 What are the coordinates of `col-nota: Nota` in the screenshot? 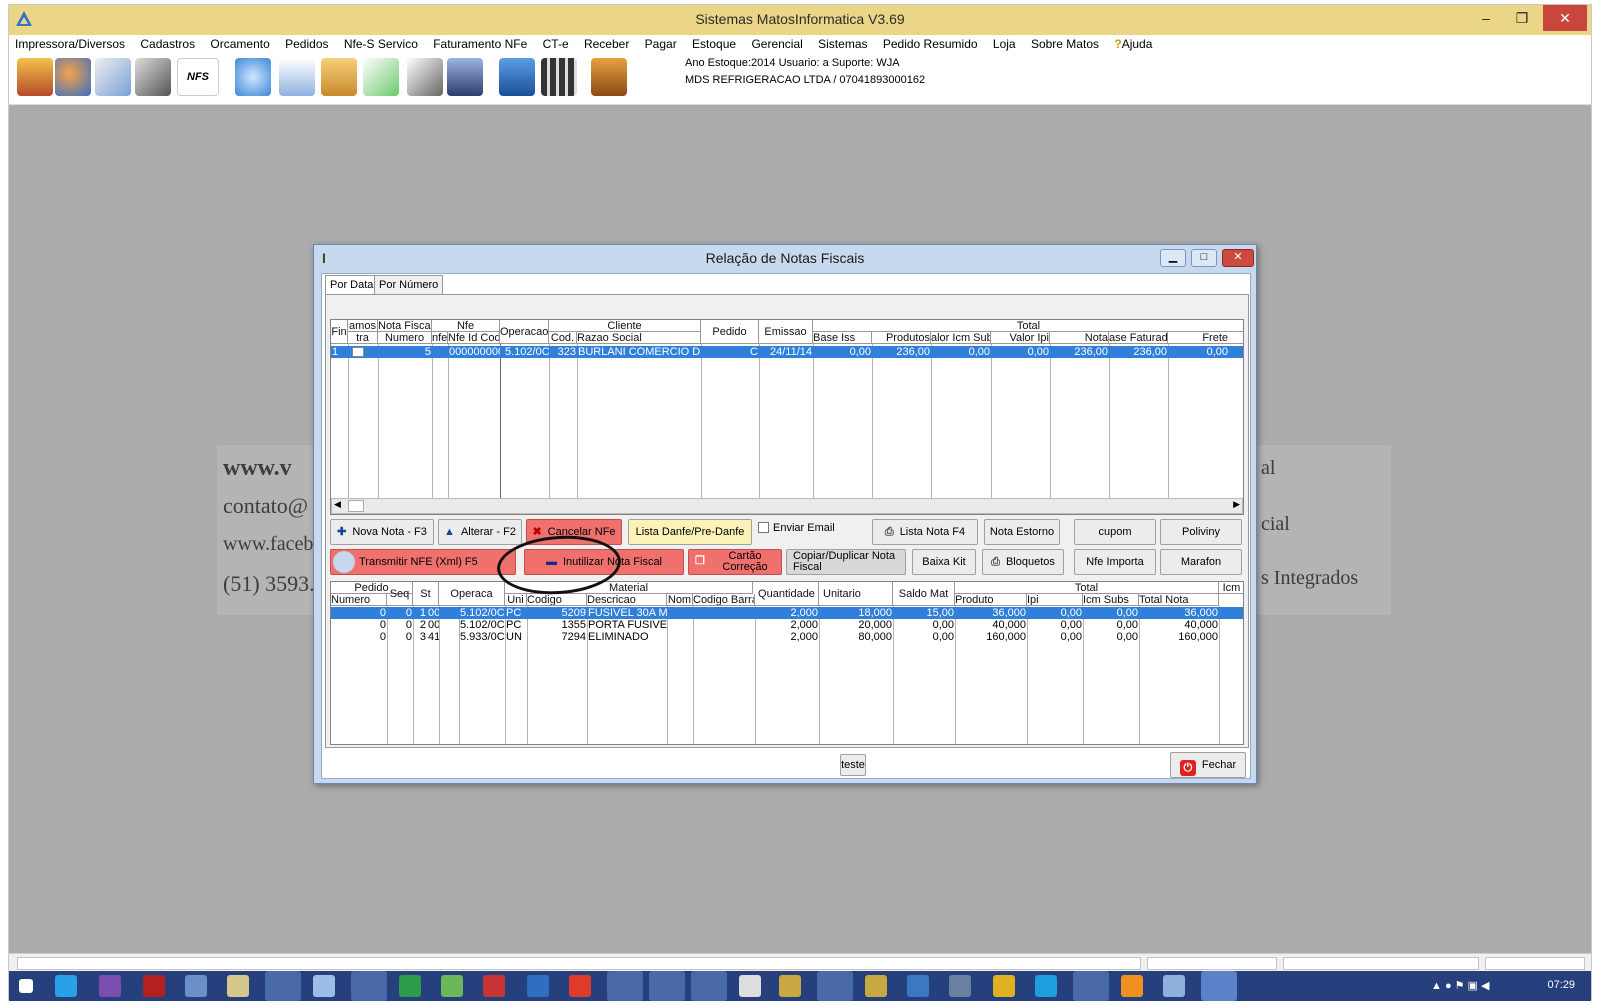 It's located at (1079, 338).